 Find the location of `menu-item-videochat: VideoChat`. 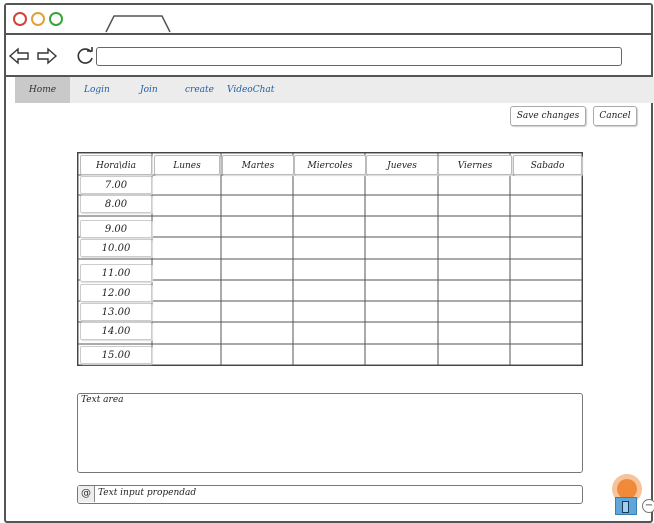

menu-item-videochat: VideoChat is located at coordinates (250, 90).